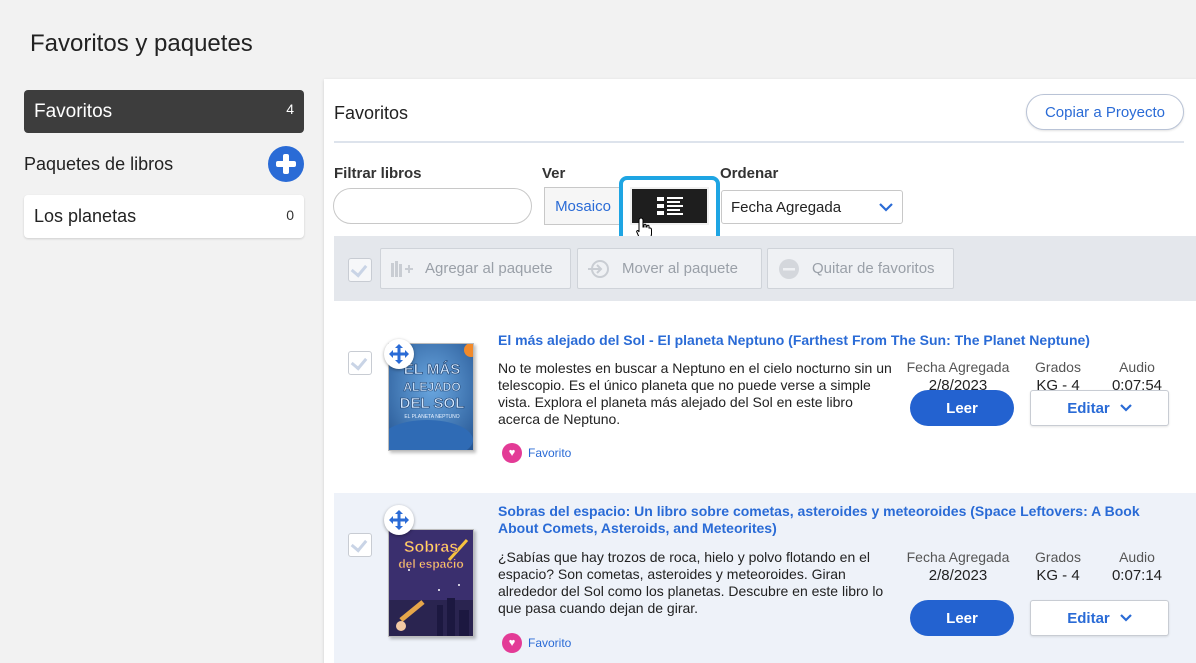  I want to click on cover-title-line: ALEJADO, so click(431, 387).